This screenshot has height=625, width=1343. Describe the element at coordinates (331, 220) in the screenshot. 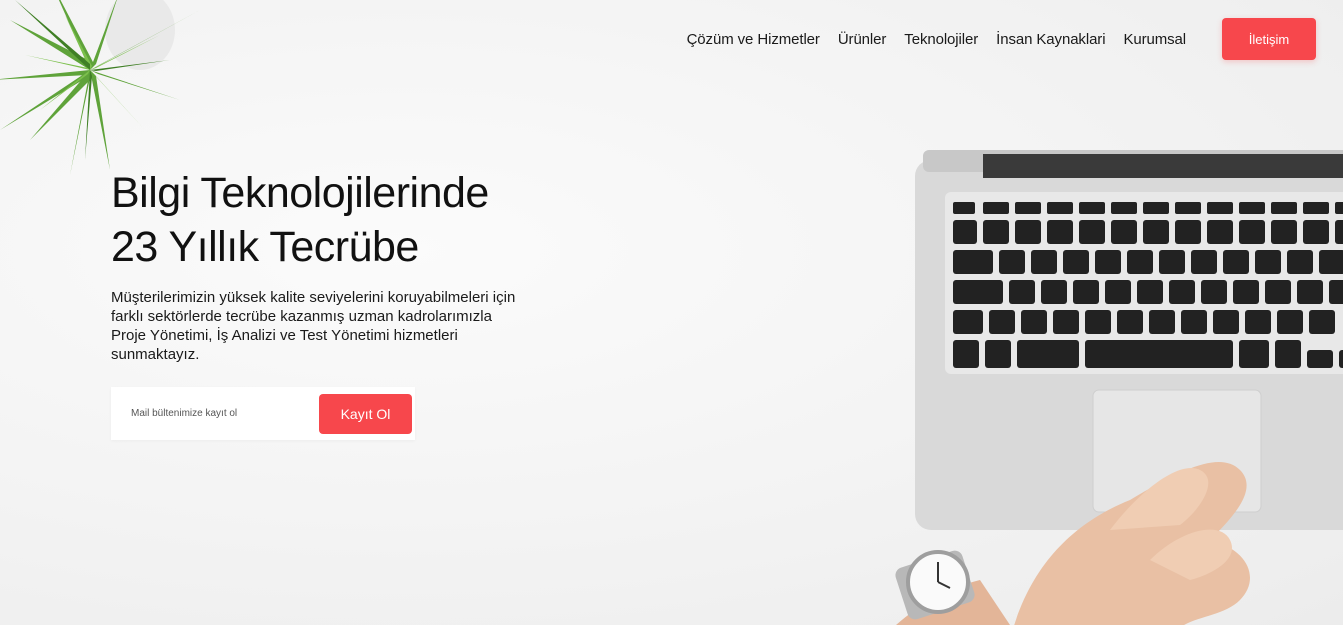

I see `hero-headline: Bilgi Teknolojilerinde 23 Yıllık Tecrübe` at that location.